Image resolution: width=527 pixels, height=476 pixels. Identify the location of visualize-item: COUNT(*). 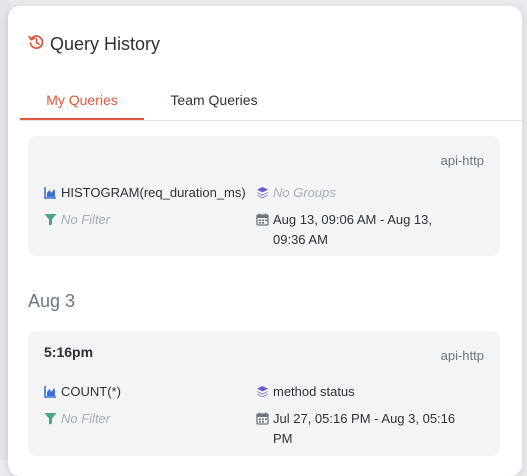
(82, 393).